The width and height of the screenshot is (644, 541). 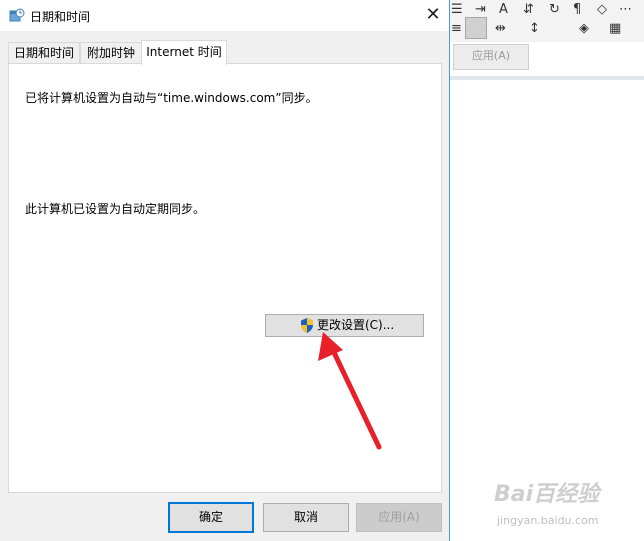 I want to click on tab-date-time: 日期和时间, so click(x=44, y=52).